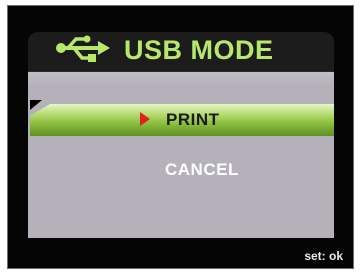 The image size is (360, 272). What do you see at coordinates (193, 120) in the screenshot?
I see `menu-item-print: PRINT` at bounding box center [193, 120].